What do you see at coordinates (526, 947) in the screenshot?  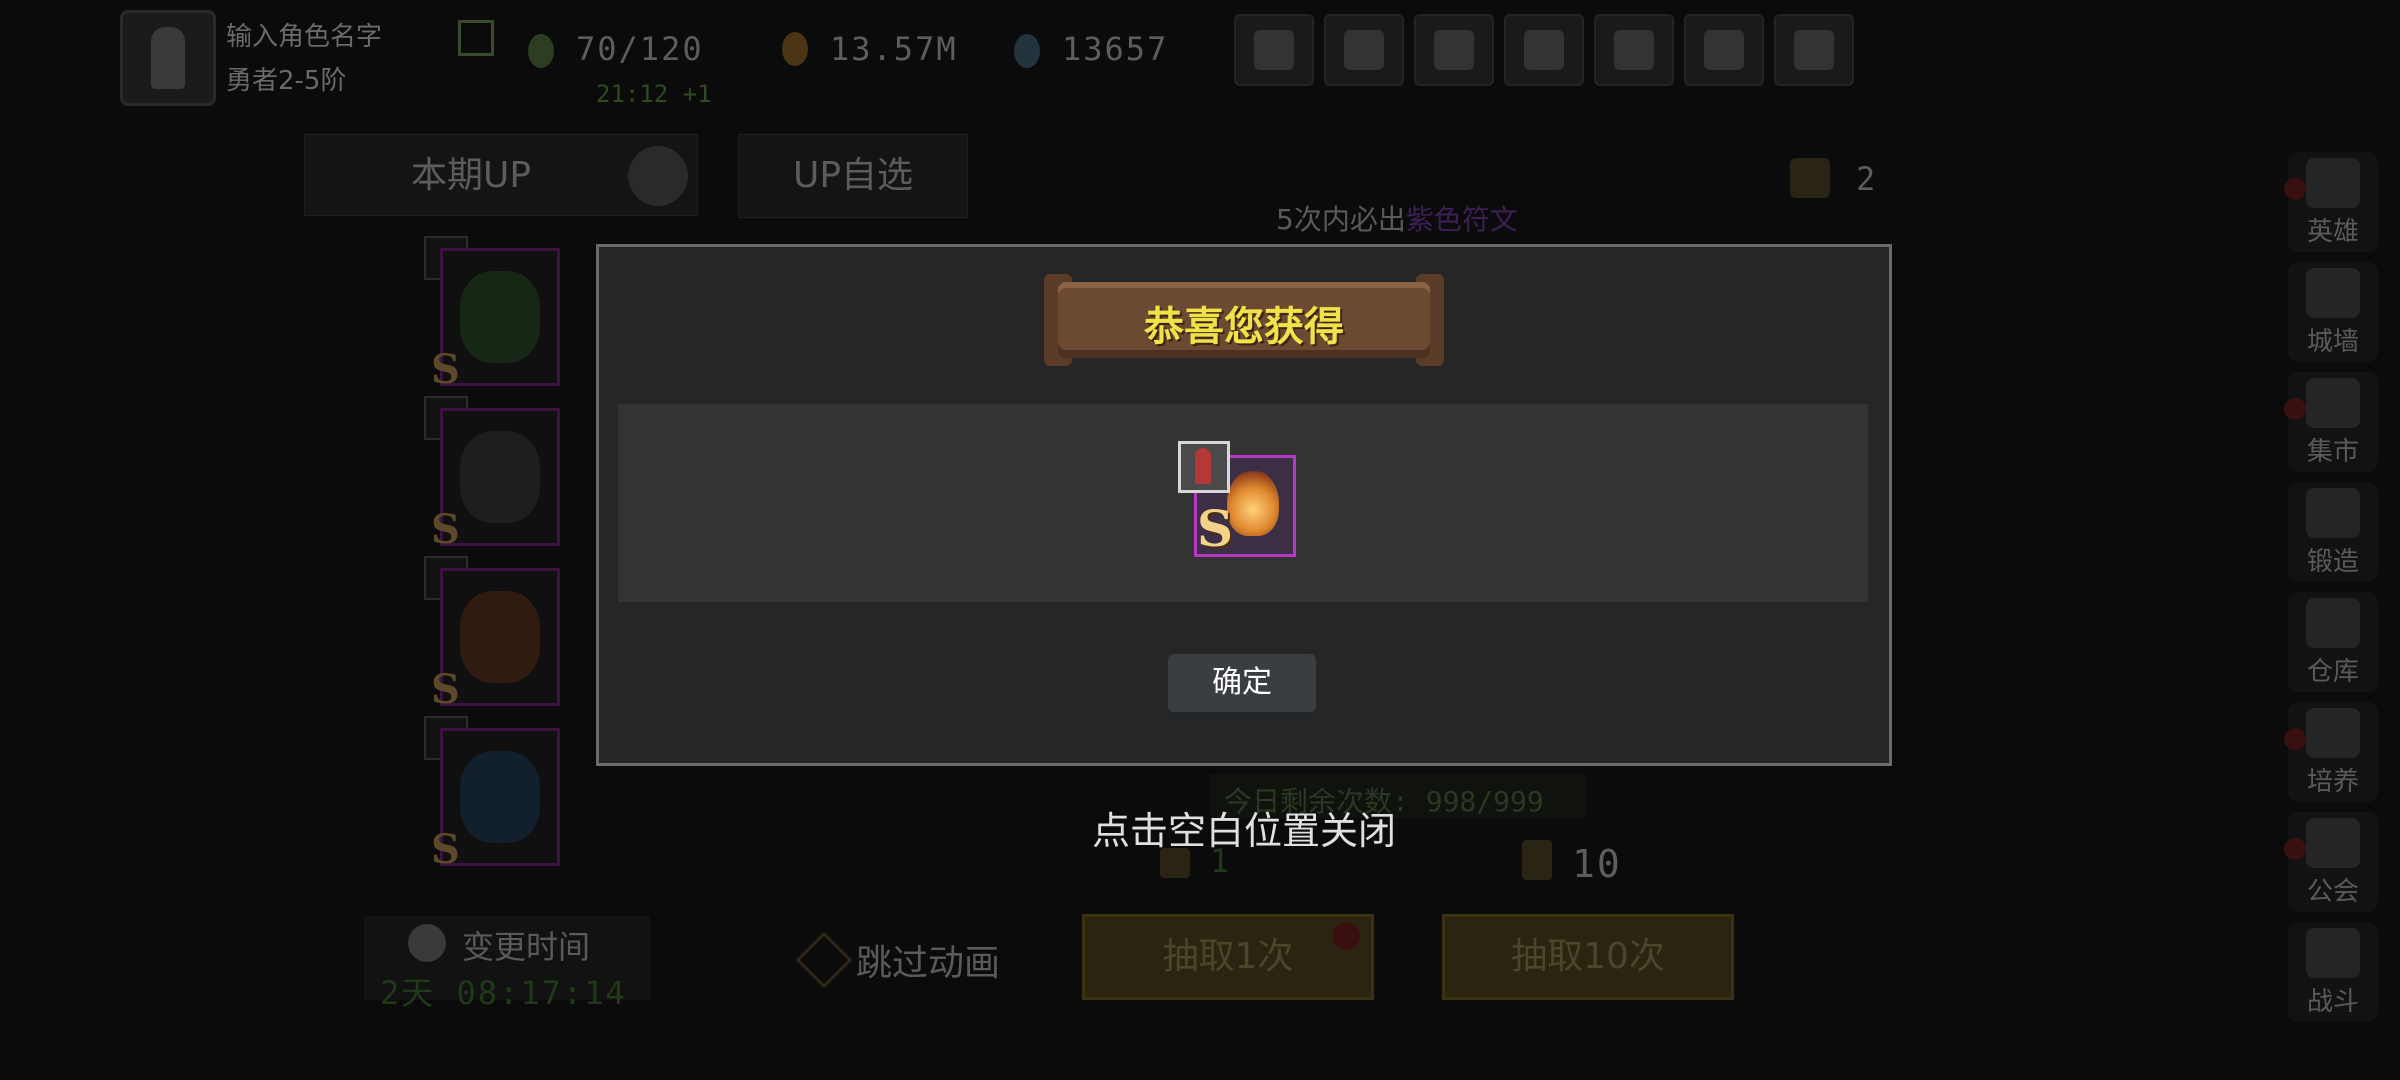 I see `change-time-label: 变更时间` at bounding box center [526, 947].